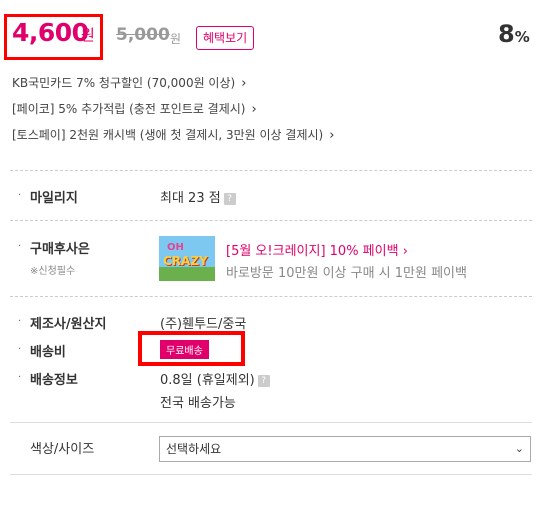 The image size is (539, 521). What do you see at coordinates (48, 352) in the screenshot?
I see `shipping-fee-label: 배송비` at bounding box center [48, 352].